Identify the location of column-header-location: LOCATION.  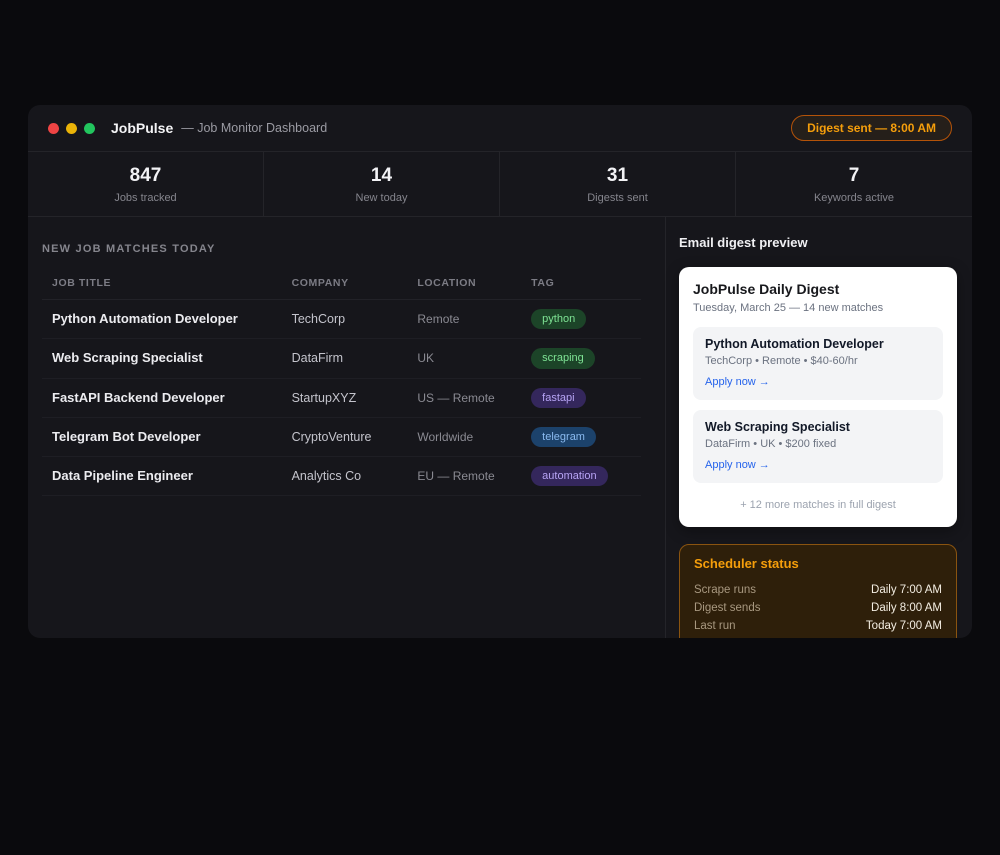
(464, 284).